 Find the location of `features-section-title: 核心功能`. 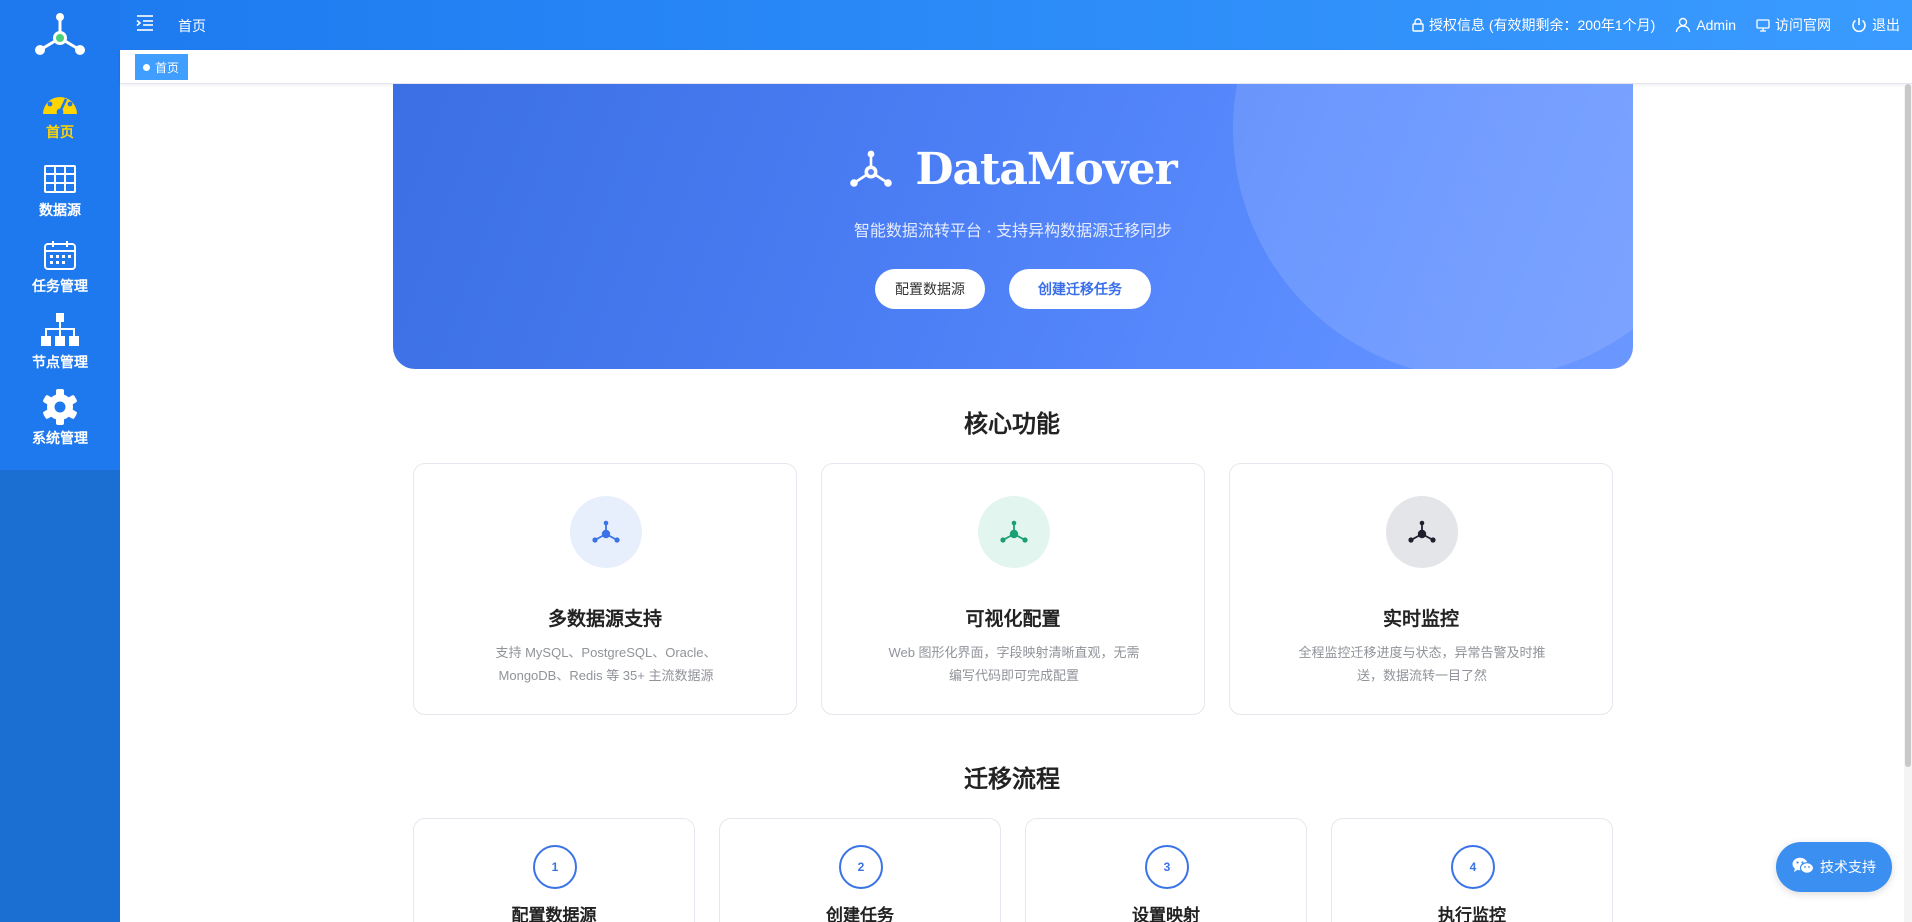

features-section-title: 核心功能 is located at coordinates (1012, 424).